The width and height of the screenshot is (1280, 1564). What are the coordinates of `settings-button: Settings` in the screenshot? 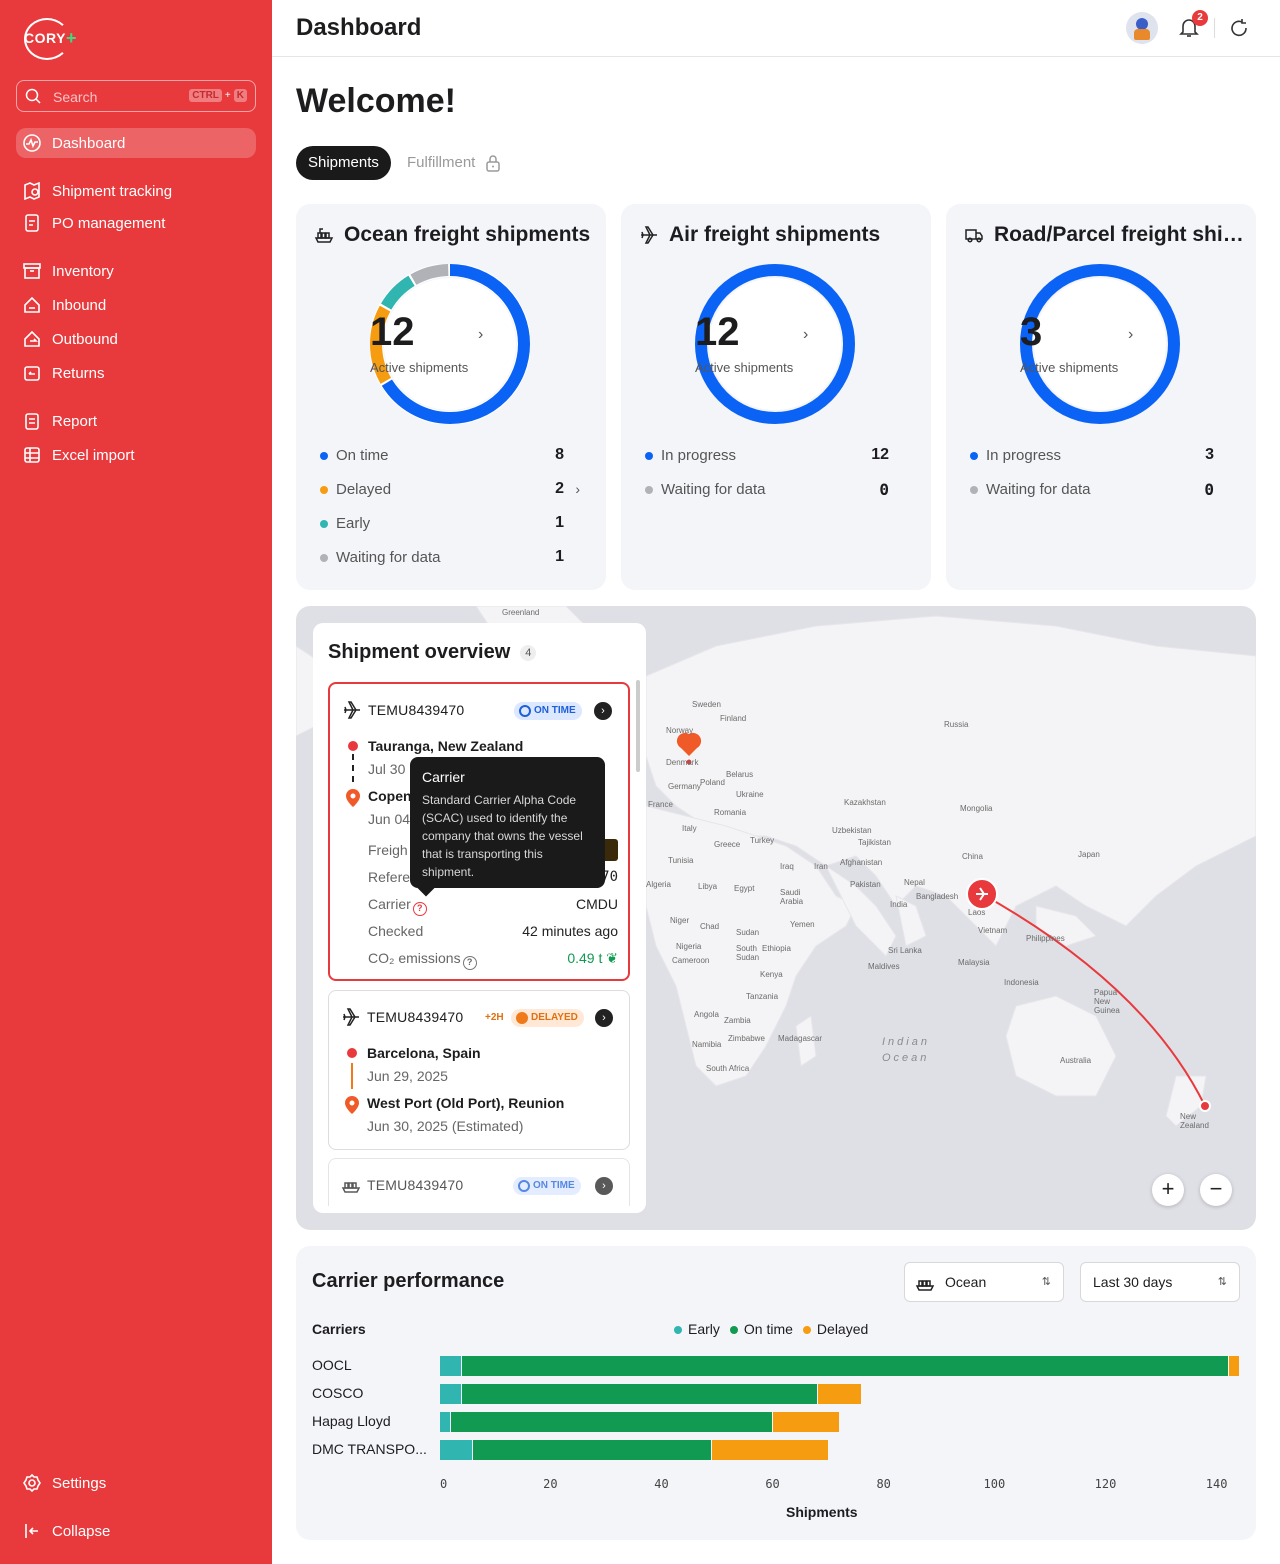 It's located at (61, 1483).